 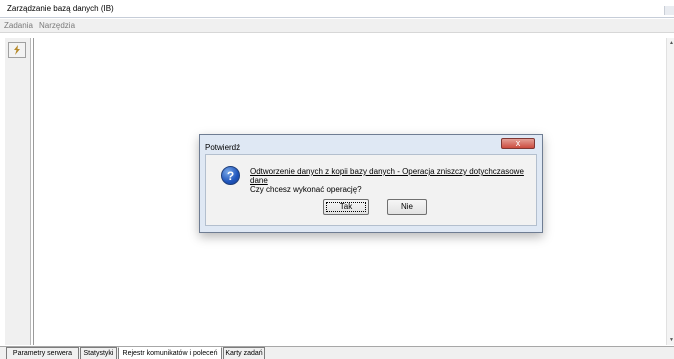 I want to click on tab-label: Parametry serwera, so click(x=42, y=353).